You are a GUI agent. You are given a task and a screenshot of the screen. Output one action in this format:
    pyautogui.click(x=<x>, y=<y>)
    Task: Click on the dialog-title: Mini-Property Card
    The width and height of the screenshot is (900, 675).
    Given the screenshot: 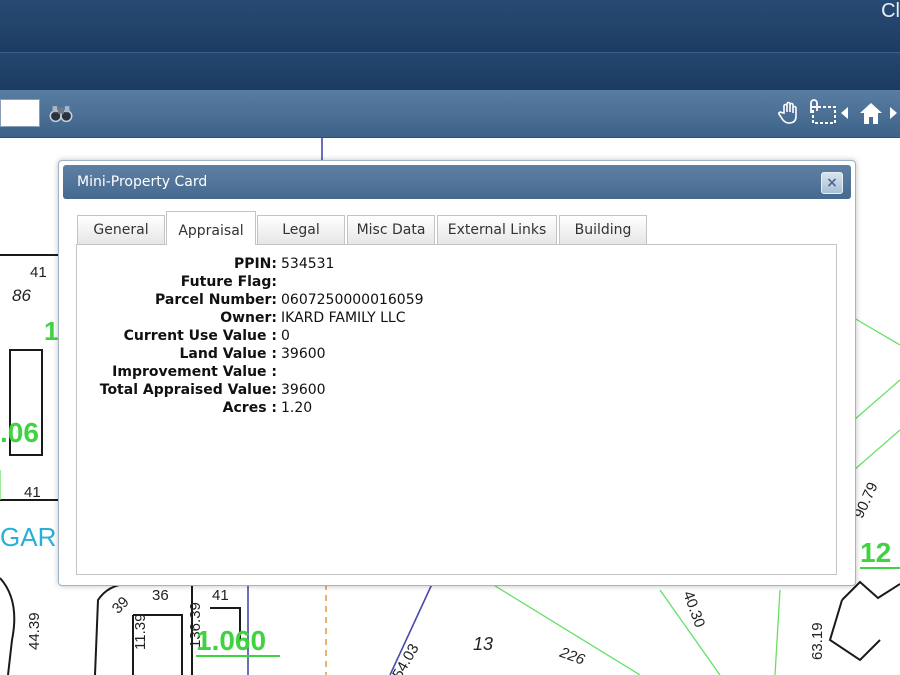 What is the action you would take?
    pyautogui.click(x=142, y=182)
    